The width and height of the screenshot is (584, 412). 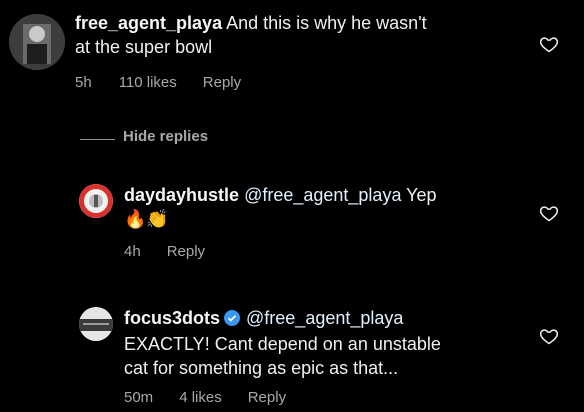 What do you see at coordinates (148, 23) in the screenshot?
I see `comment-username: free_agent_playa` at bounding box center [148, 23].